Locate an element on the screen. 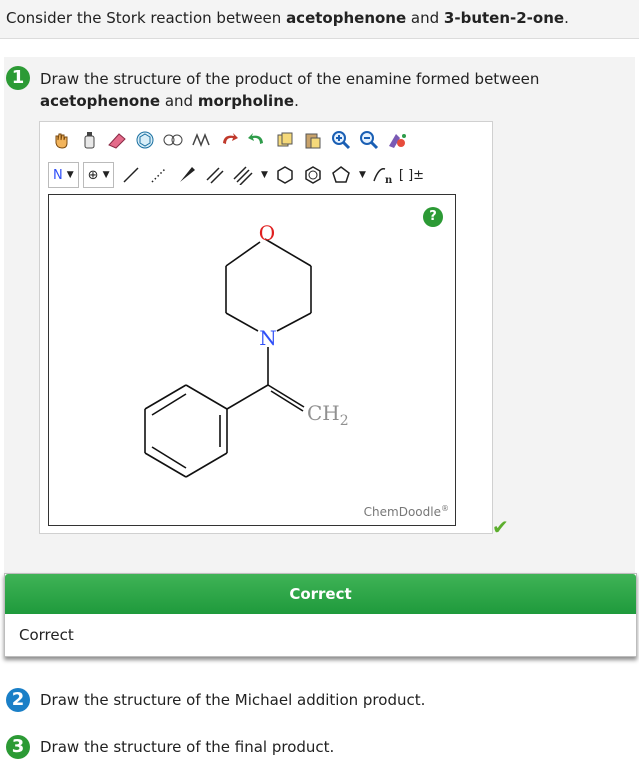  cyclohexane-icon is located at coordinates (285, 175).